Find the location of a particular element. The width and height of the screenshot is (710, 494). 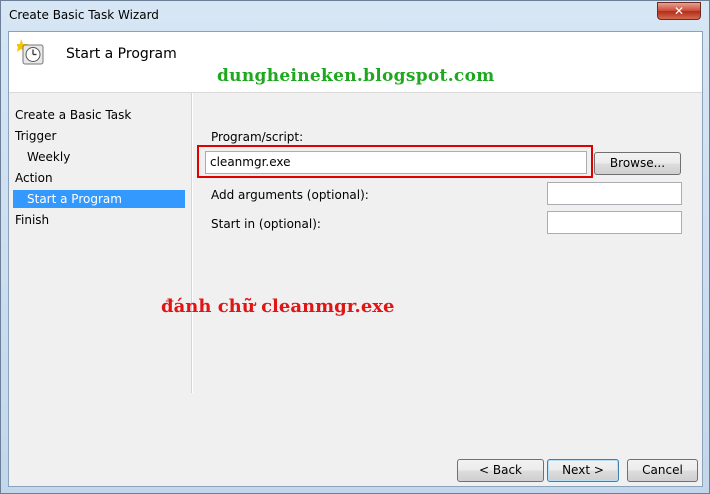

nav-item-finish: Finish is located at coordinates (32, 220).